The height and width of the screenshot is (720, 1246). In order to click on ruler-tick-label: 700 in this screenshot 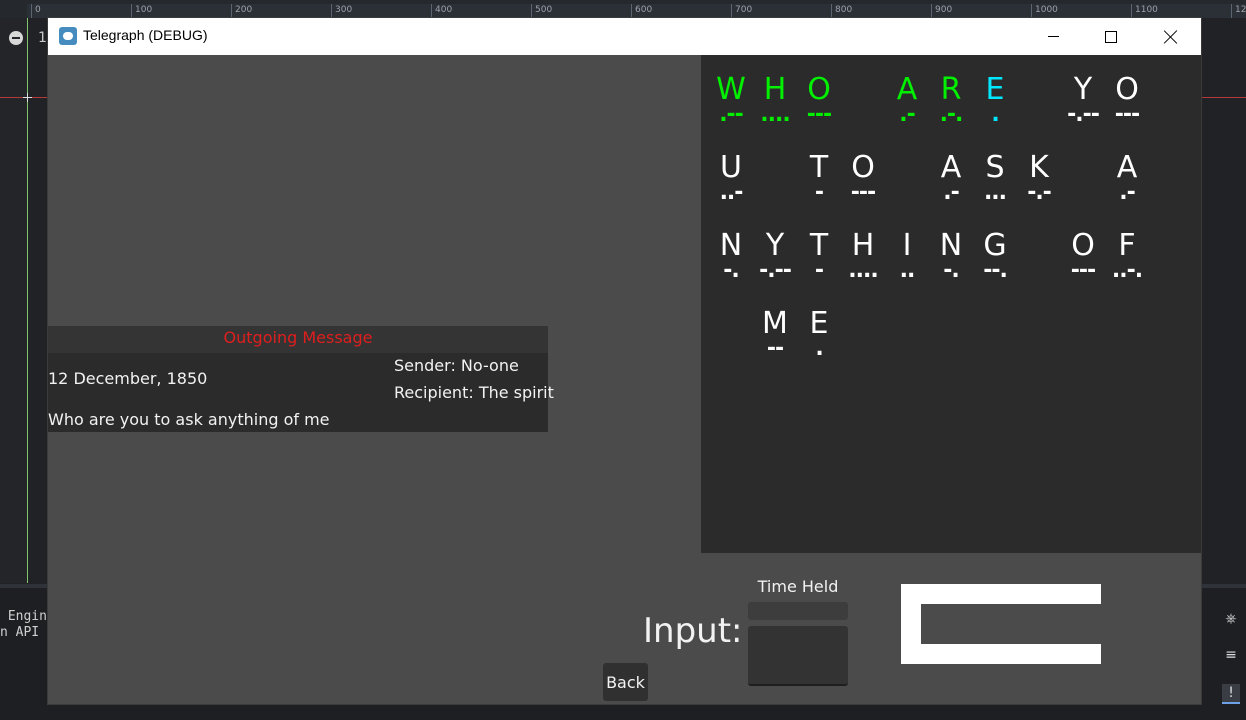, I will do `click(744, 10)`.